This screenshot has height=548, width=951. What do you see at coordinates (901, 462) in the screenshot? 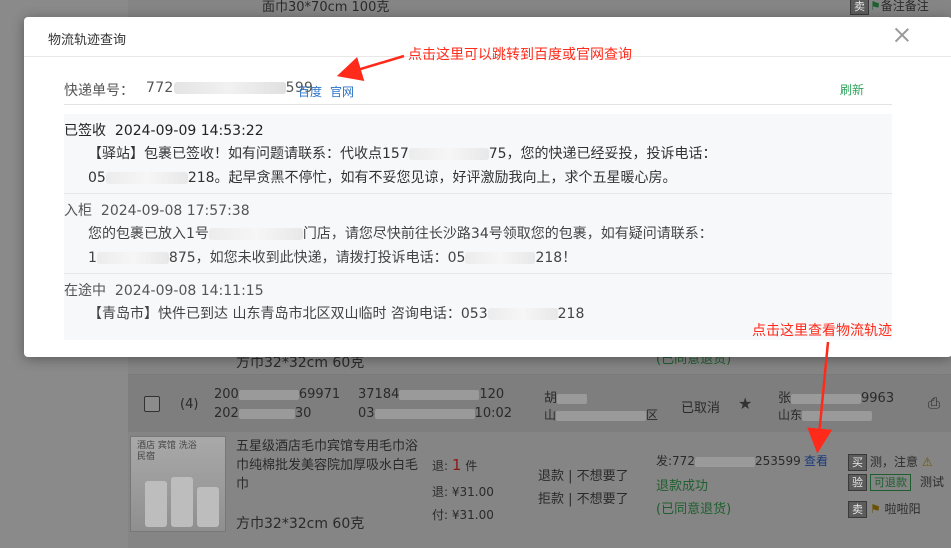
I see `buy-note: 测，注意 ⚠` at bounding box center [901, 462].